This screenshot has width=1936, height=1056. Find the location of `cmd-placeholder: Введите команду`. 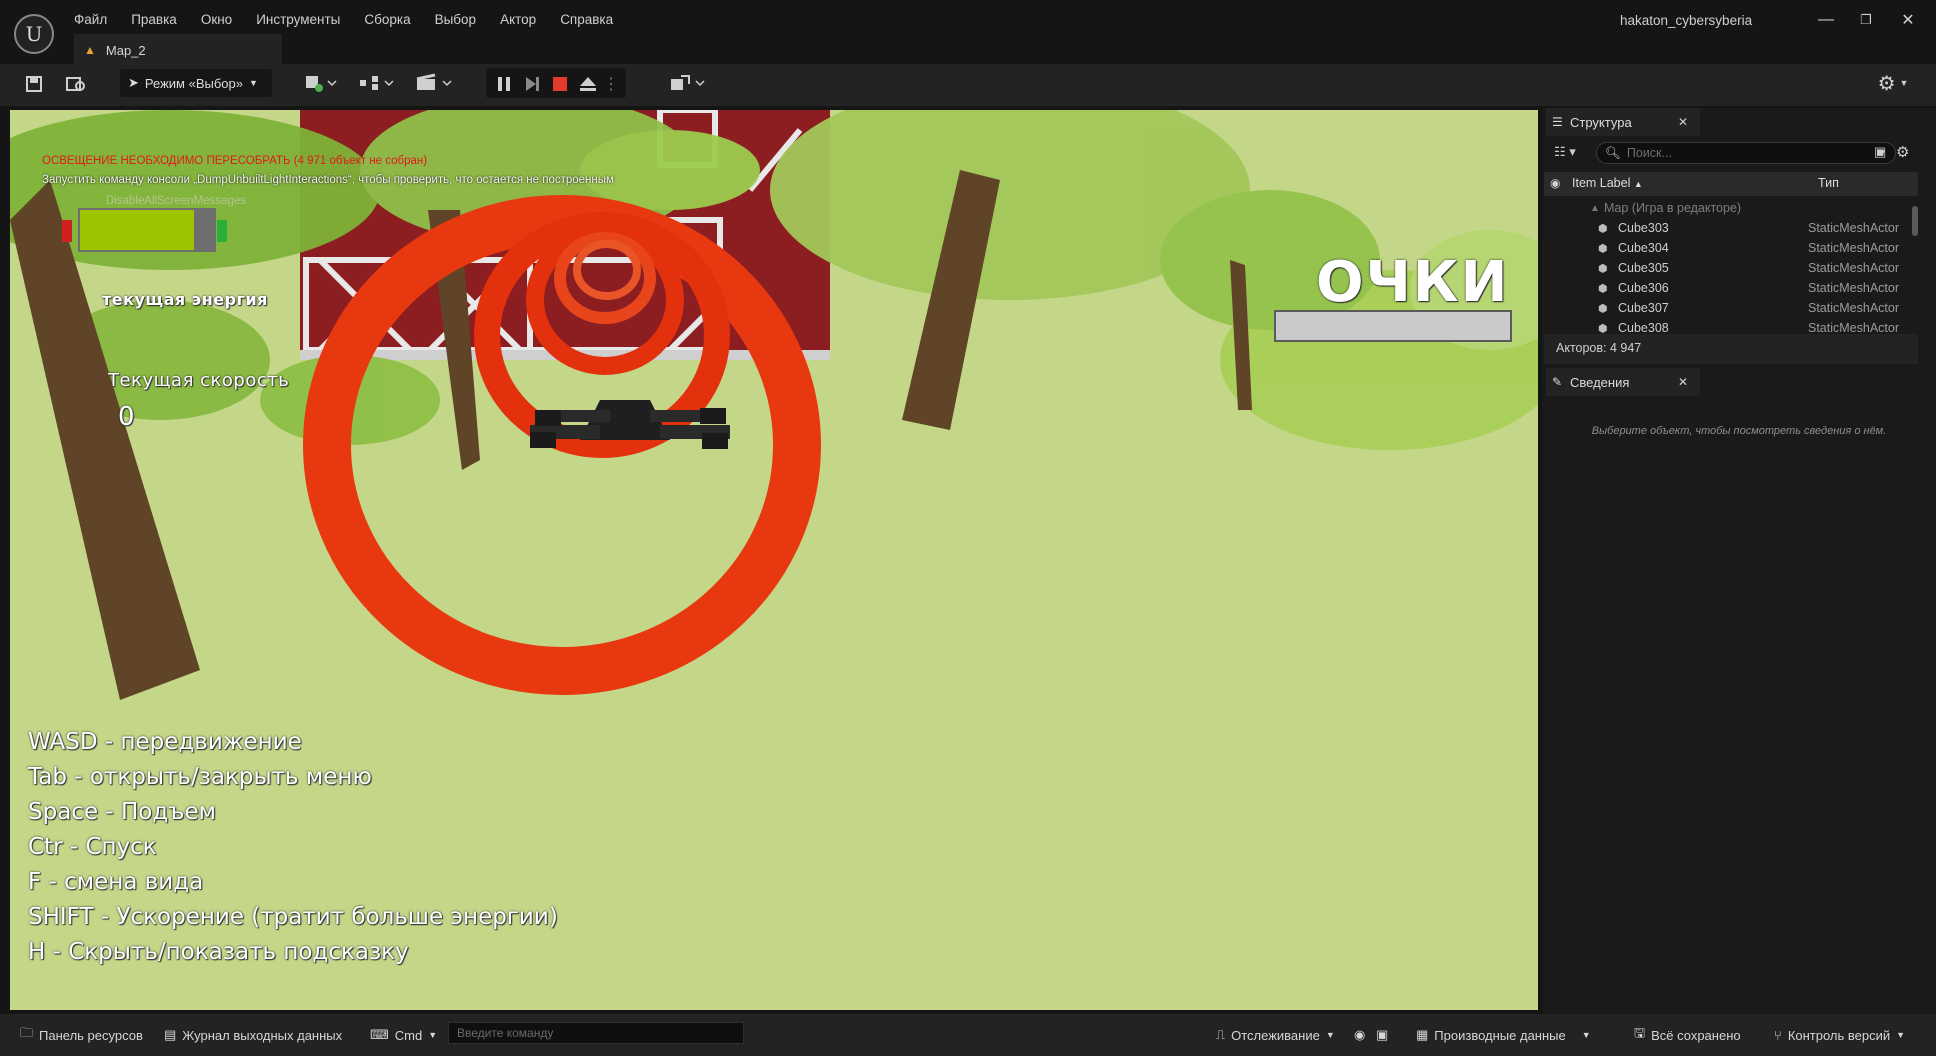

cmd-placeholder: Введите команду is located at coordinates (505, 1033).